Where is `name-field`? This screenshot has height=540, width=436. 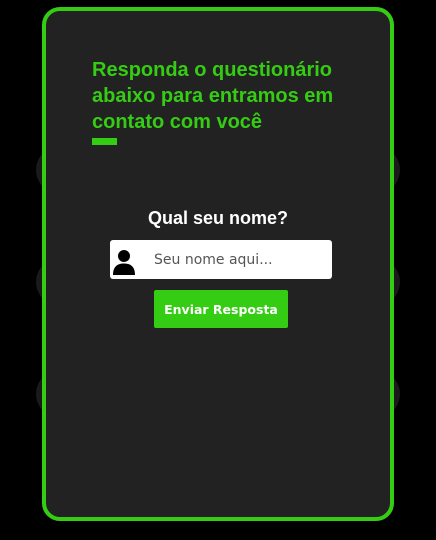
name-field is located at coordinates (221, 259).